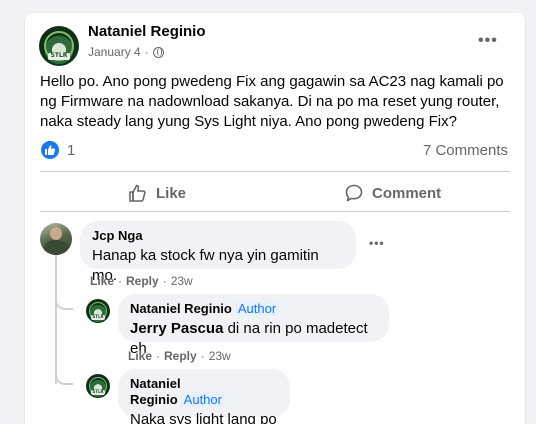 This screenshot has height=424, width=536. What do you see at coordinates (59, 46) in the screenshot?
I see `author-avatar: STLR` at bounding box center [59, 46].